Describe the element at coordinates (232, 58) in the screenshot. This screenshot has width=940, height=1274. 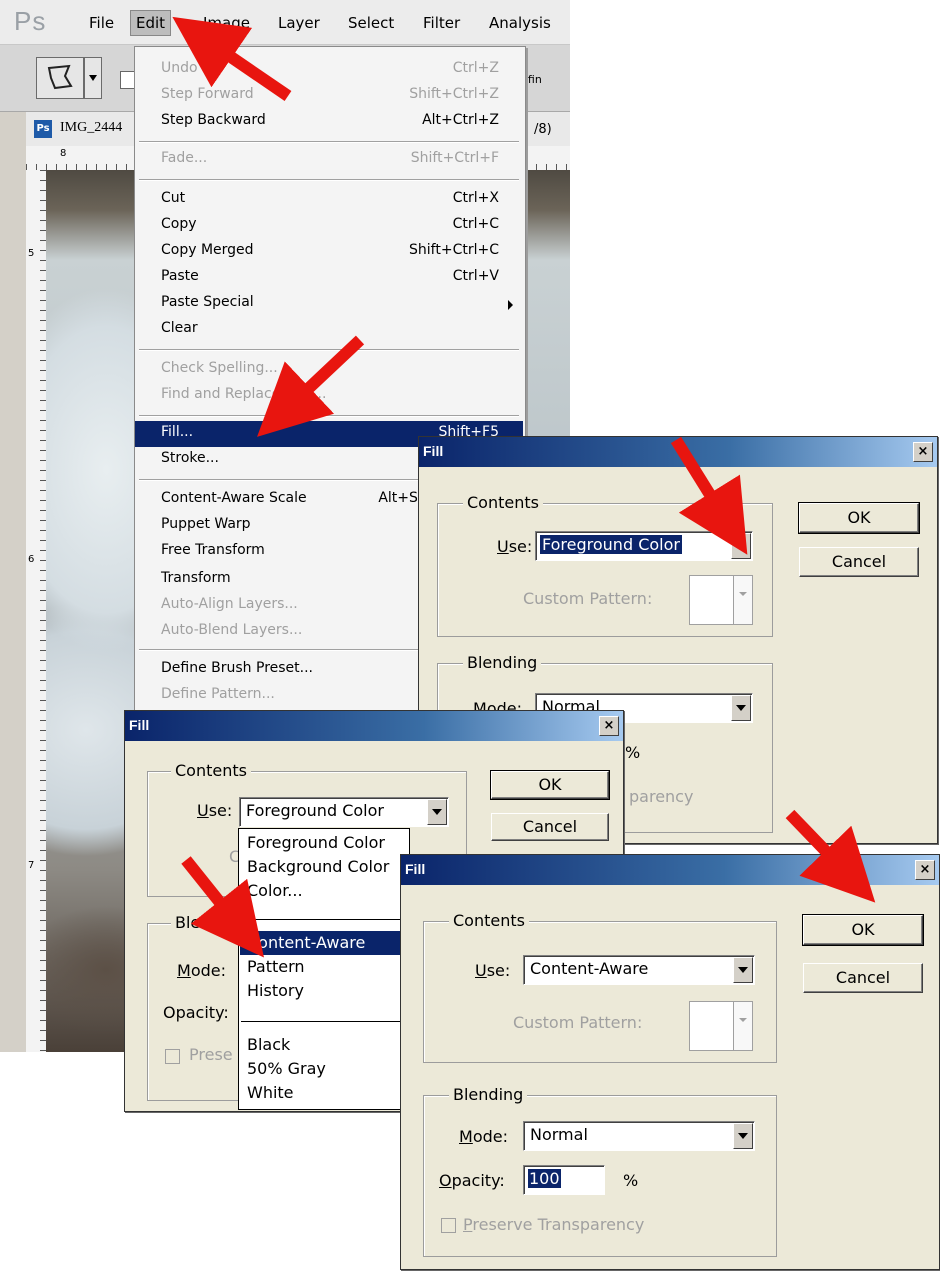
I see `arrow-to-edit-menu` at that location.